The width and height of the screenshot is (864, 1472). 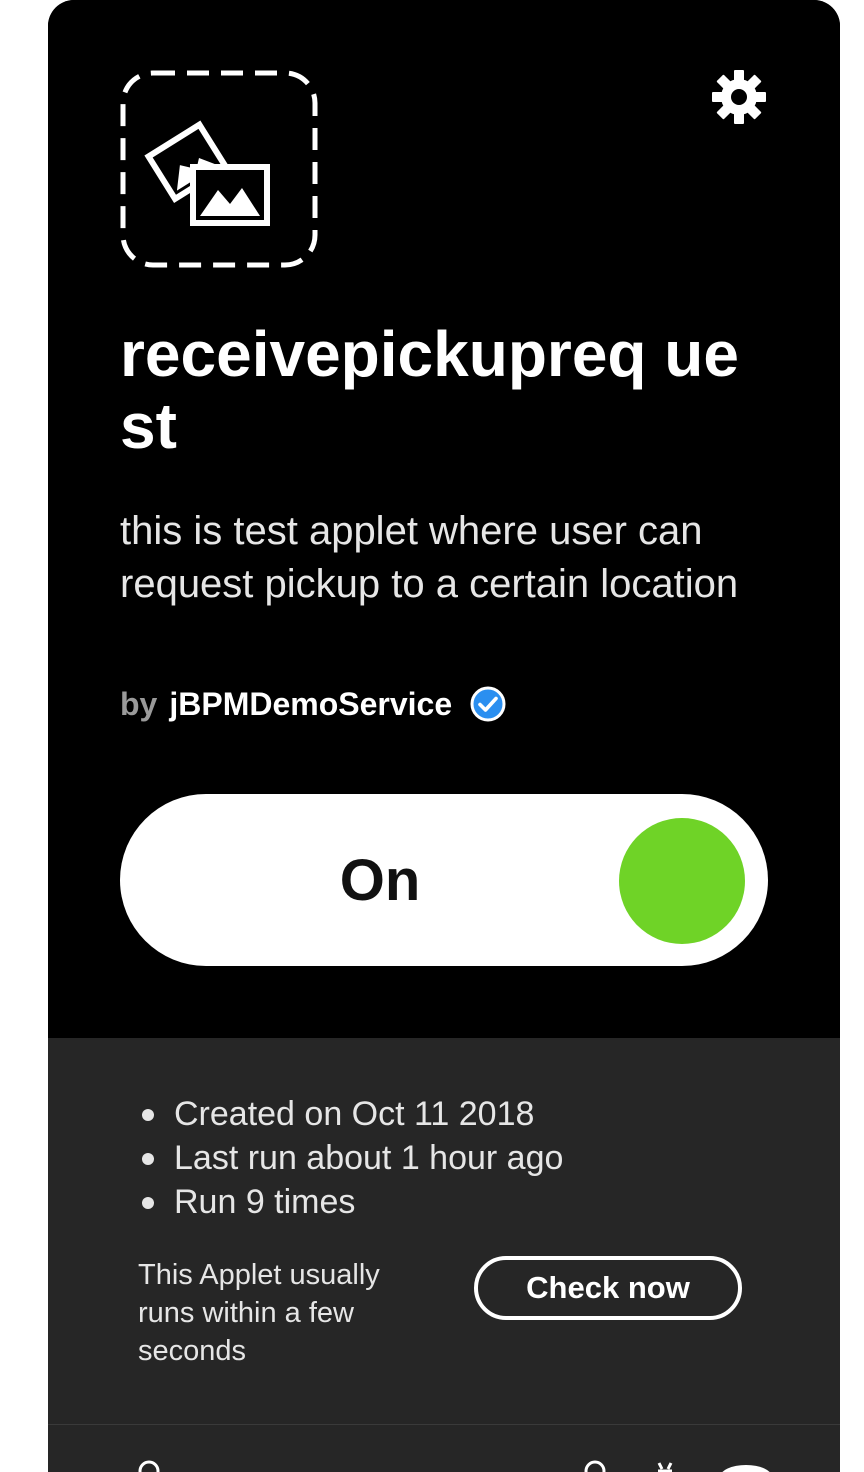 I want to click on byline: by jBPMDemoService, so click(x=313, y=704).